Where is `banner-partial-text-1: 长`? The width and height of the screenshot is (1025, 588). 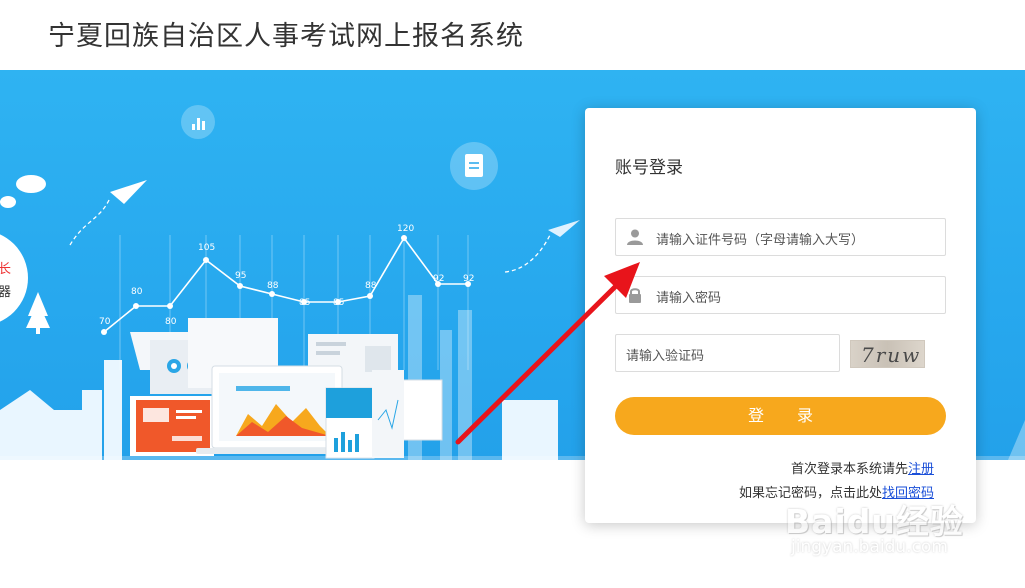 banner-partial-text-1: 长 is located at coordinates (5, 269).